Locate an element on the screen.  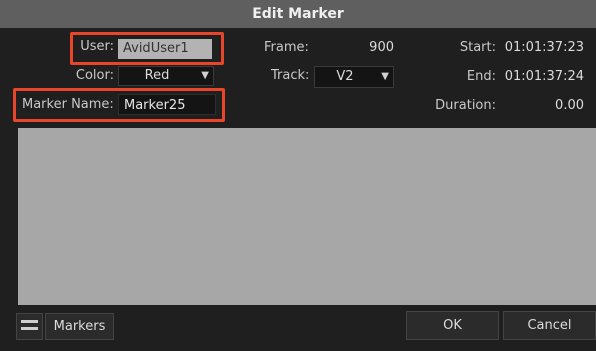
cancel-button-label: Cancel is located at coordinates (549, 325).